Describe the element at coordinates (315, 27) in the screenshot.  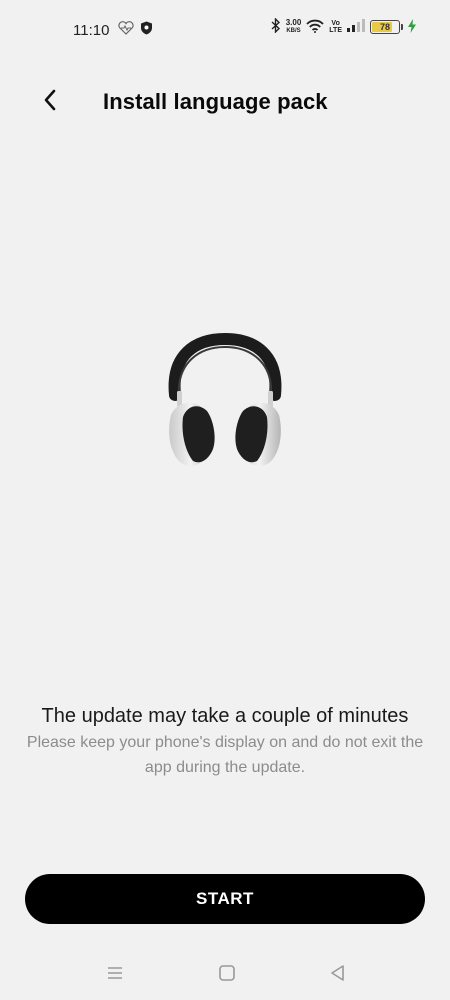
I see `wifi-icon` at that location.